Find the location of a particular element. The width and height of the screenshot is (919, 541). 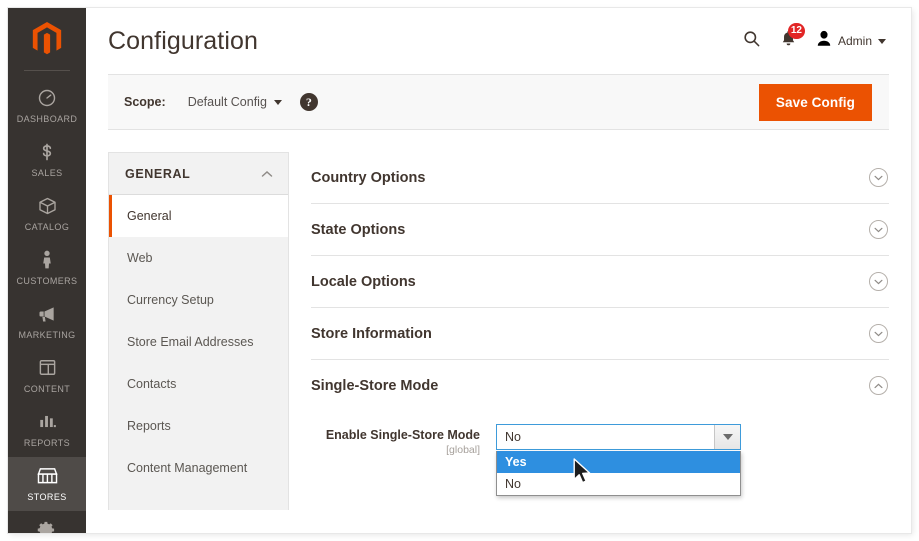

sidebar-item-dashboard: DASHBOARD is located at coordinates (47, 106).